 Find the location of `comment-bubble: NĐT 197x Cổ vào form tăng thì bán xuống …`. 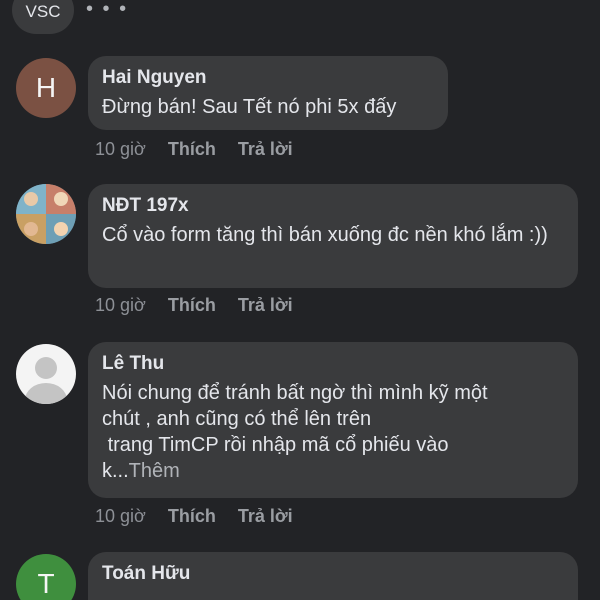

comment-bubble: NĐT 197x Cổ vào form tăng thì bán xuống … is located at coordinates (333, 236).